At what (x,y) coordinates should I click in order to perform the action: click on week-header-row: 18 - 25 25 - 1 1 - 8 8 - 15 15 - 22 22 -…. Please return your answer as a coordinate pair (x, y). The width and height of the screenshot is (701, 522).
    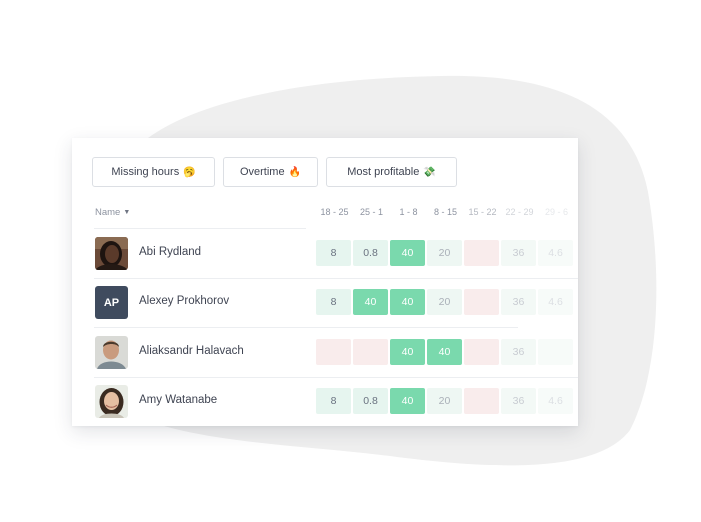
    Looking at the image, I should click on (445, 212).